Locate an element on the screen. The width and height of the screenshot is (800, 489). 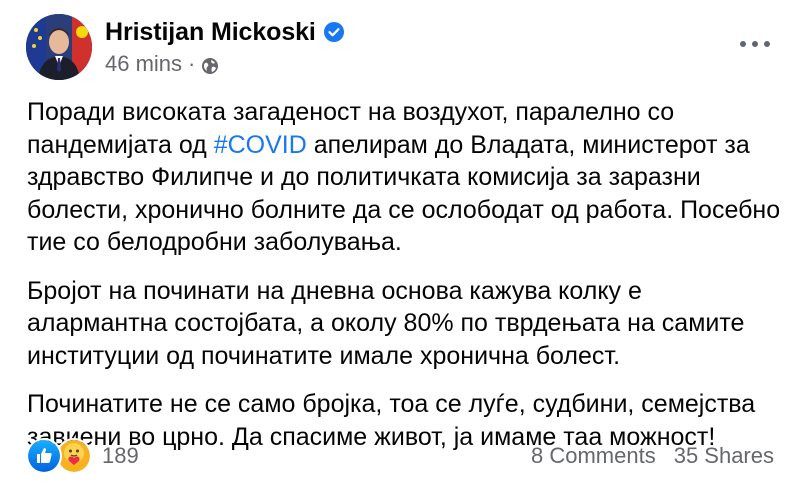
avatar is located at coordinates (59, 47).